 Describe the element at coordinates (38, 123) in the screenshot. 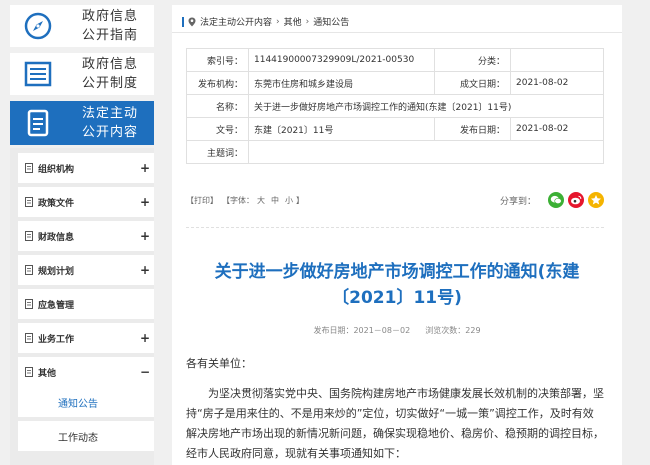

I see `document-icon` at that location.